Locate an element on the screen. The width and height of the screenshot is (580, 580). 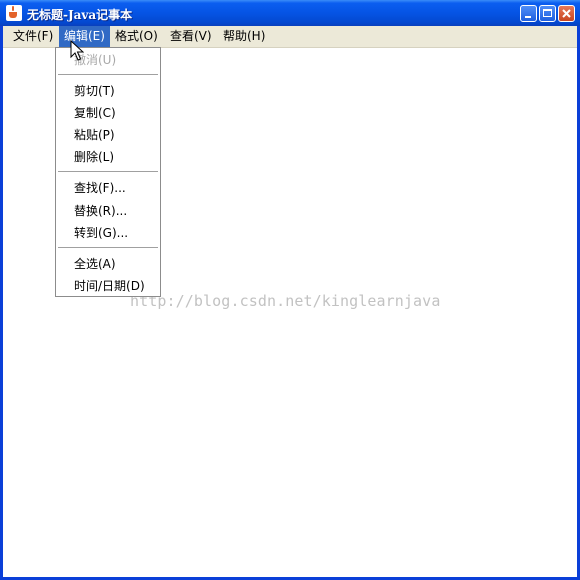
maximize-button is located at coordinates (547, 13).